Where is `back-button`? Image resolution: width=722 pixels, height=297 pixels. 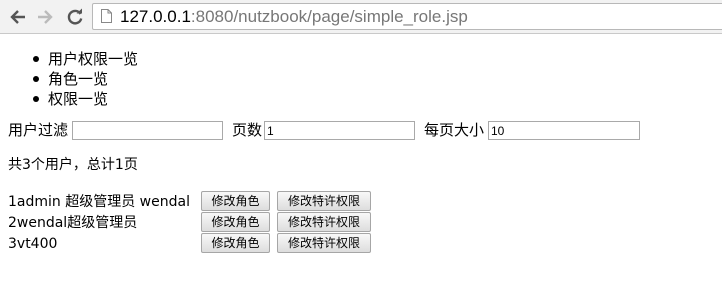 back-button is located at coordinates (18, 17).